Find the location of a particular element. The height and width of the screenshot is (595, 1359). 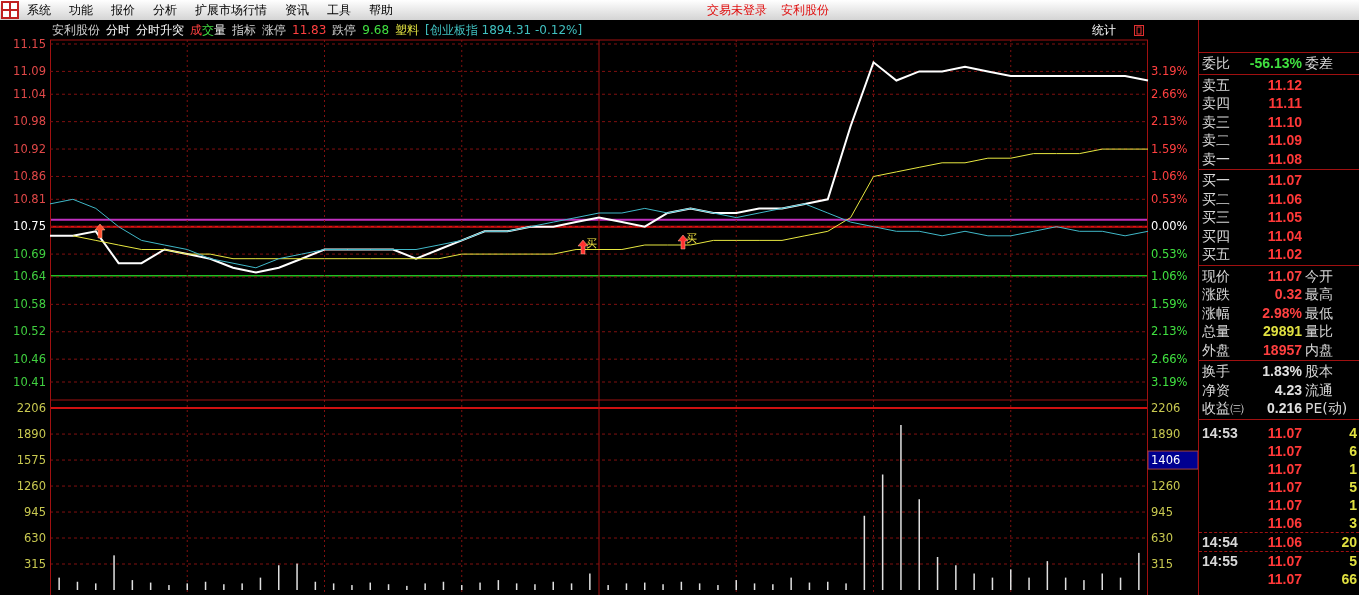

field-value: 0.32 is located at coordinates (1287, 294).